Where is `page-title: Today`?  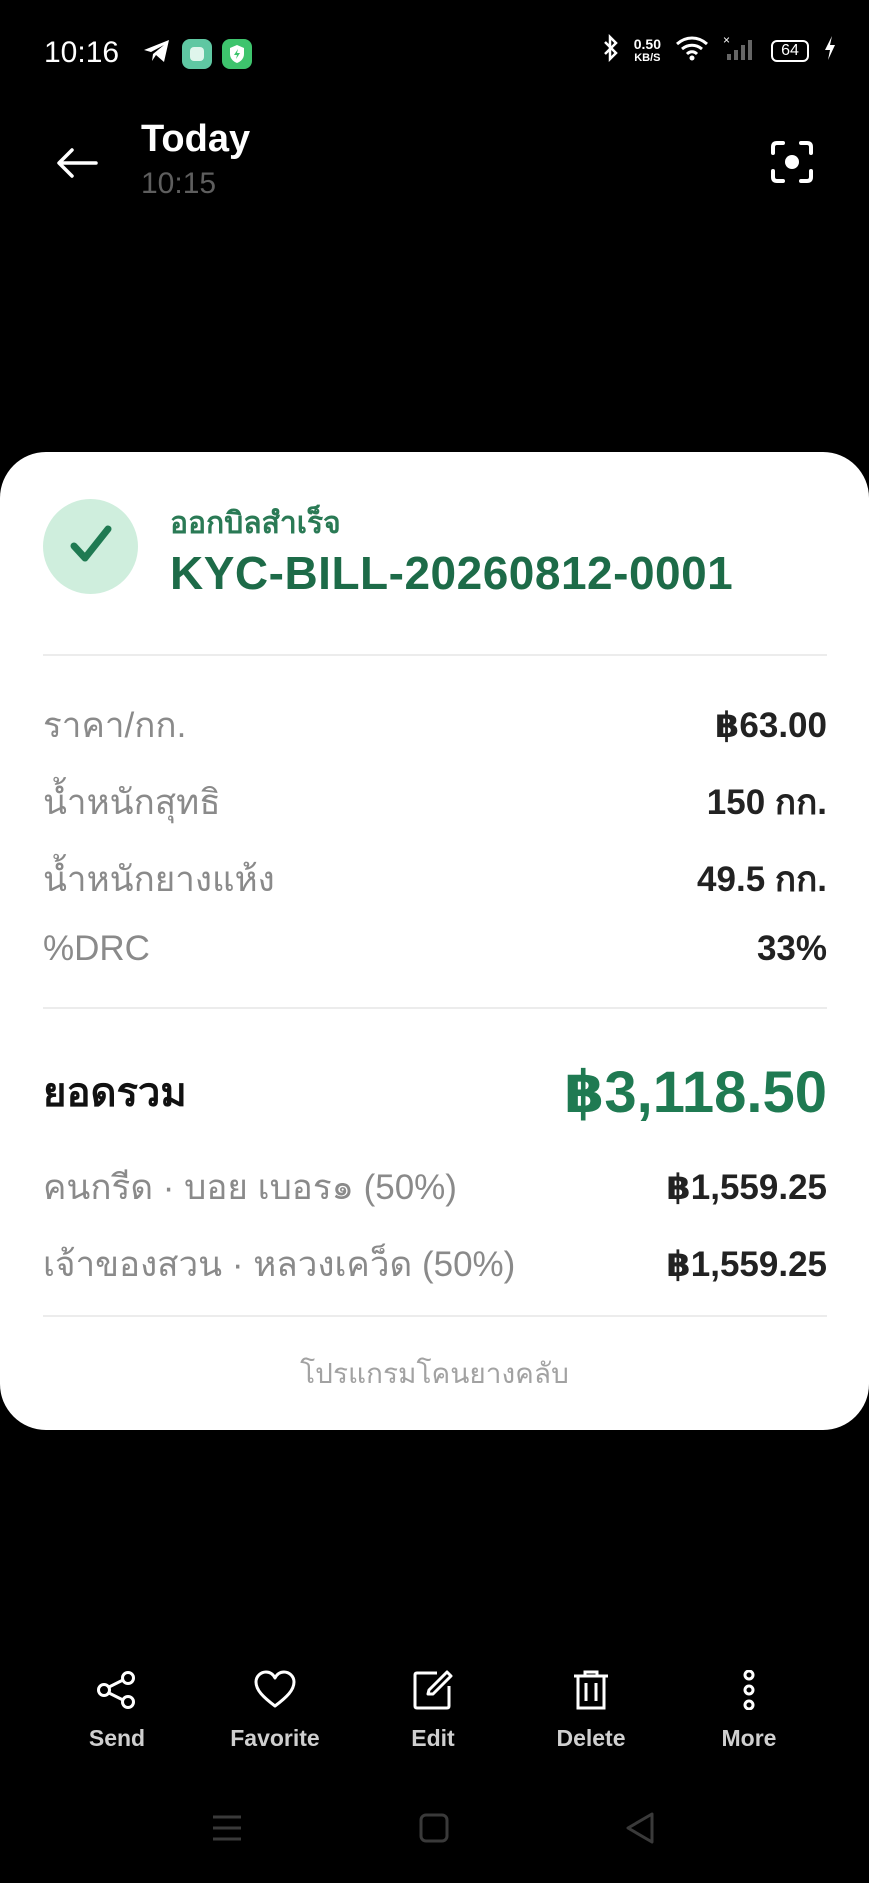 page-title: Today is located at coordinates (196, 139).